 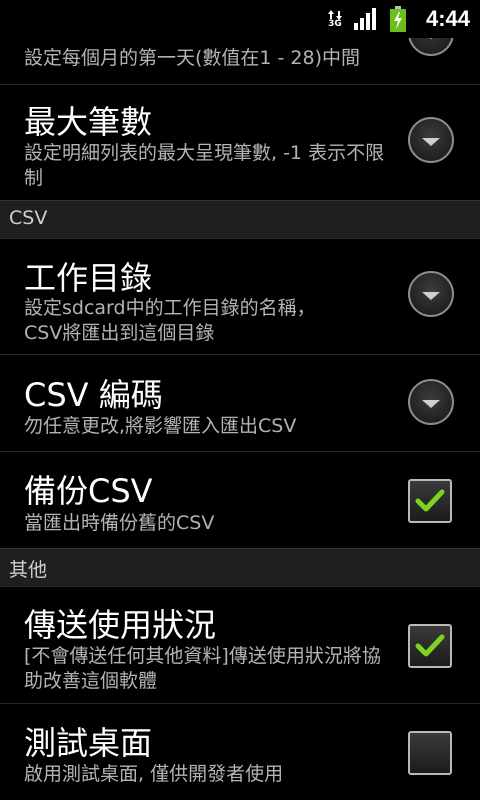 I want to click on max-records-subtitle: 設定明細列表的最大呈現筆數, -1 表示不限制, so click(x=204, y=165).